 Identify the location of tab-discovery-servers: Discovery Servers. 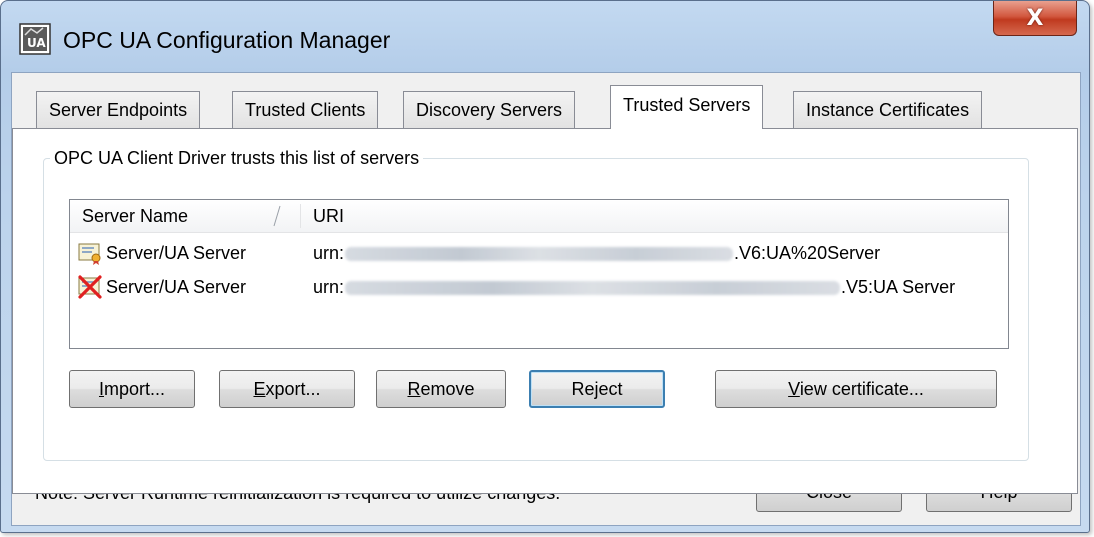
(489, 109).